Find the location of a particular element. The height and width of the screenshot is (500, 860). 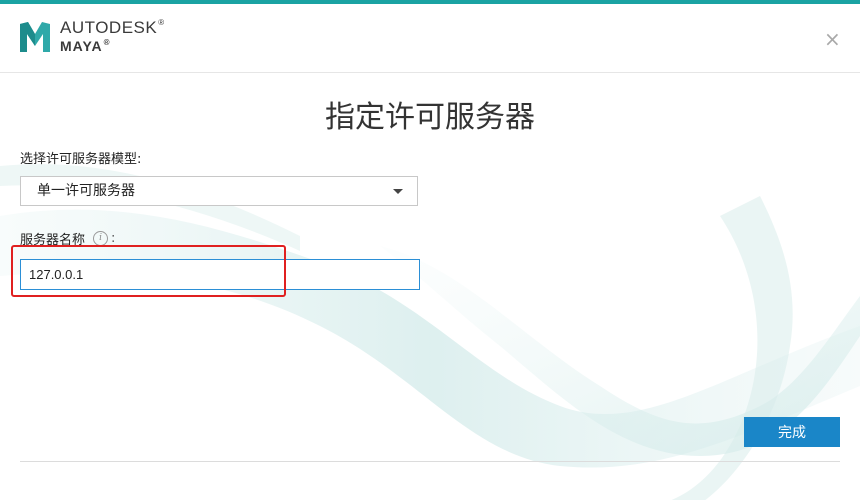

footer-divider is located at coordinates (430, 461).